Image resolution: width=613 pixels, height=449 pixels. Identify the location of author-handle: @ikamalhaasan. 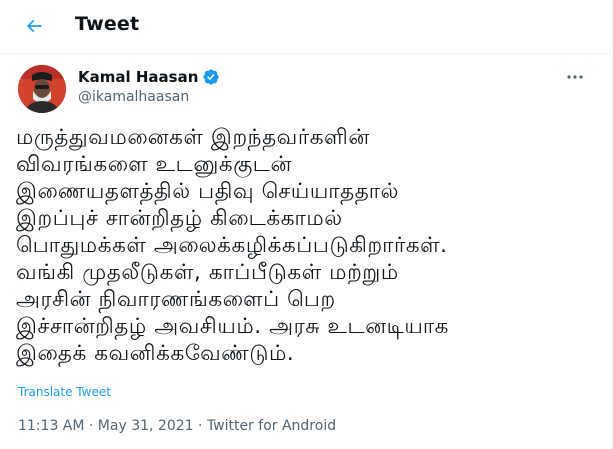
(133, 97).